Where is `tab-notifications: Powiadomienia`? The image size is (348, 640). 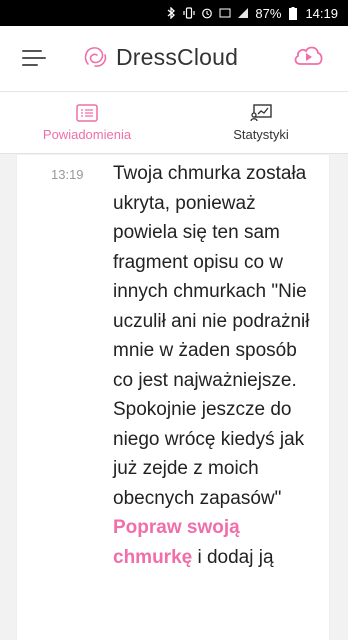 tab-notifications: Powiadomienia is located at coordinates (87, 122).